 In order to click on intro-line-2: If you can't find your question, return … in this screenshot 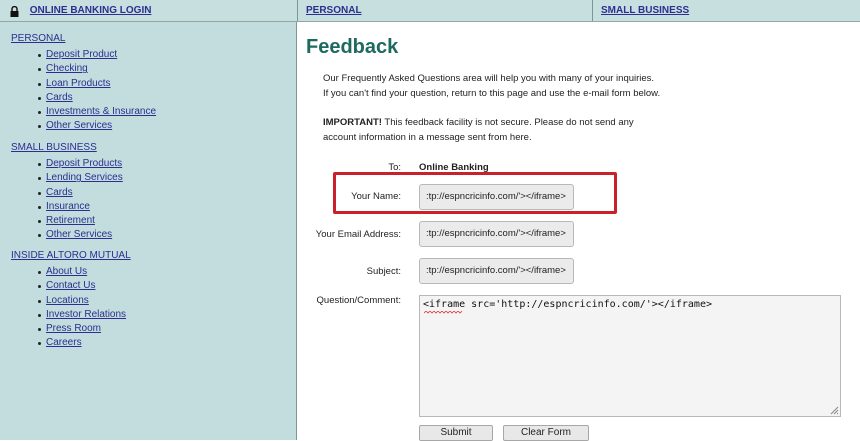, I will do `click(492, 93)`.